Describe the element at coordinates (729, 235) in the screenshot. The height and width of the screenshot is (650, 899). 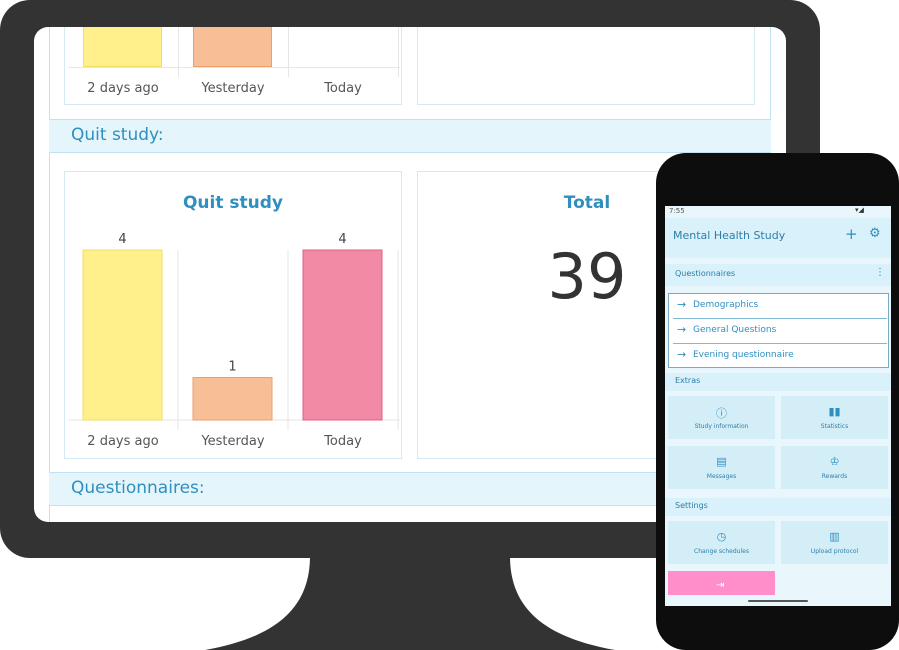
I see `app-title: Mental Health Study` at that location.